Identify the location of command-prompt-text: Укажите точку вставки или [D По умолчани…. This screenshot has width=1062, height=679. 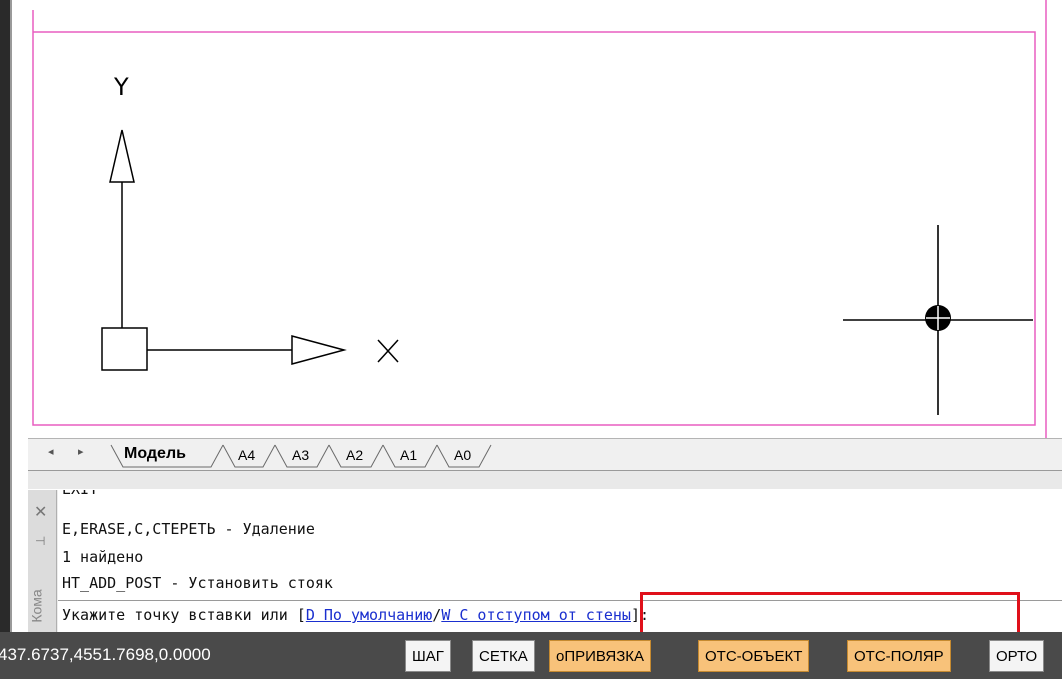
(355, 615).